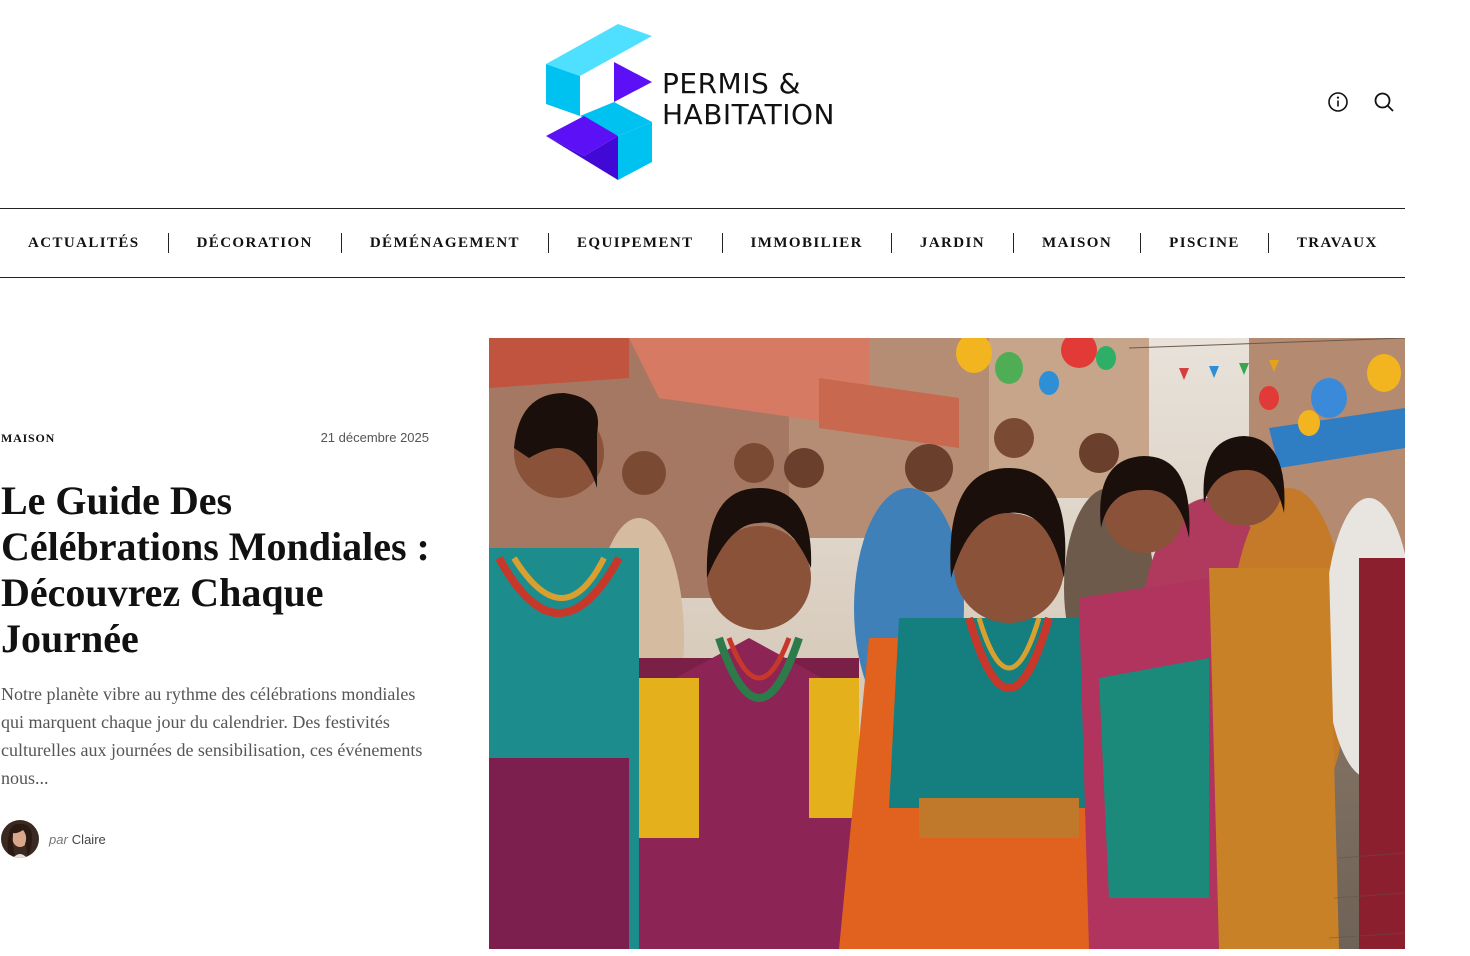 The image size is (1470, 956). What do you see at coordinates (1337, 243) in the screenshot?
I see `nav-item-travaux: TRAVAUX` at bounding box center [1337, 243].